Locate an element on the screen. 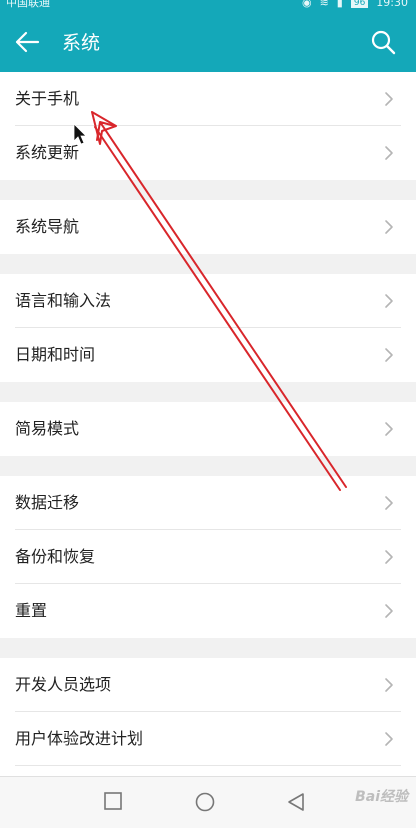 This screenshot has height=828, width=416. settings-item-label: 日期和时间 is located at coordinates (55, 354).